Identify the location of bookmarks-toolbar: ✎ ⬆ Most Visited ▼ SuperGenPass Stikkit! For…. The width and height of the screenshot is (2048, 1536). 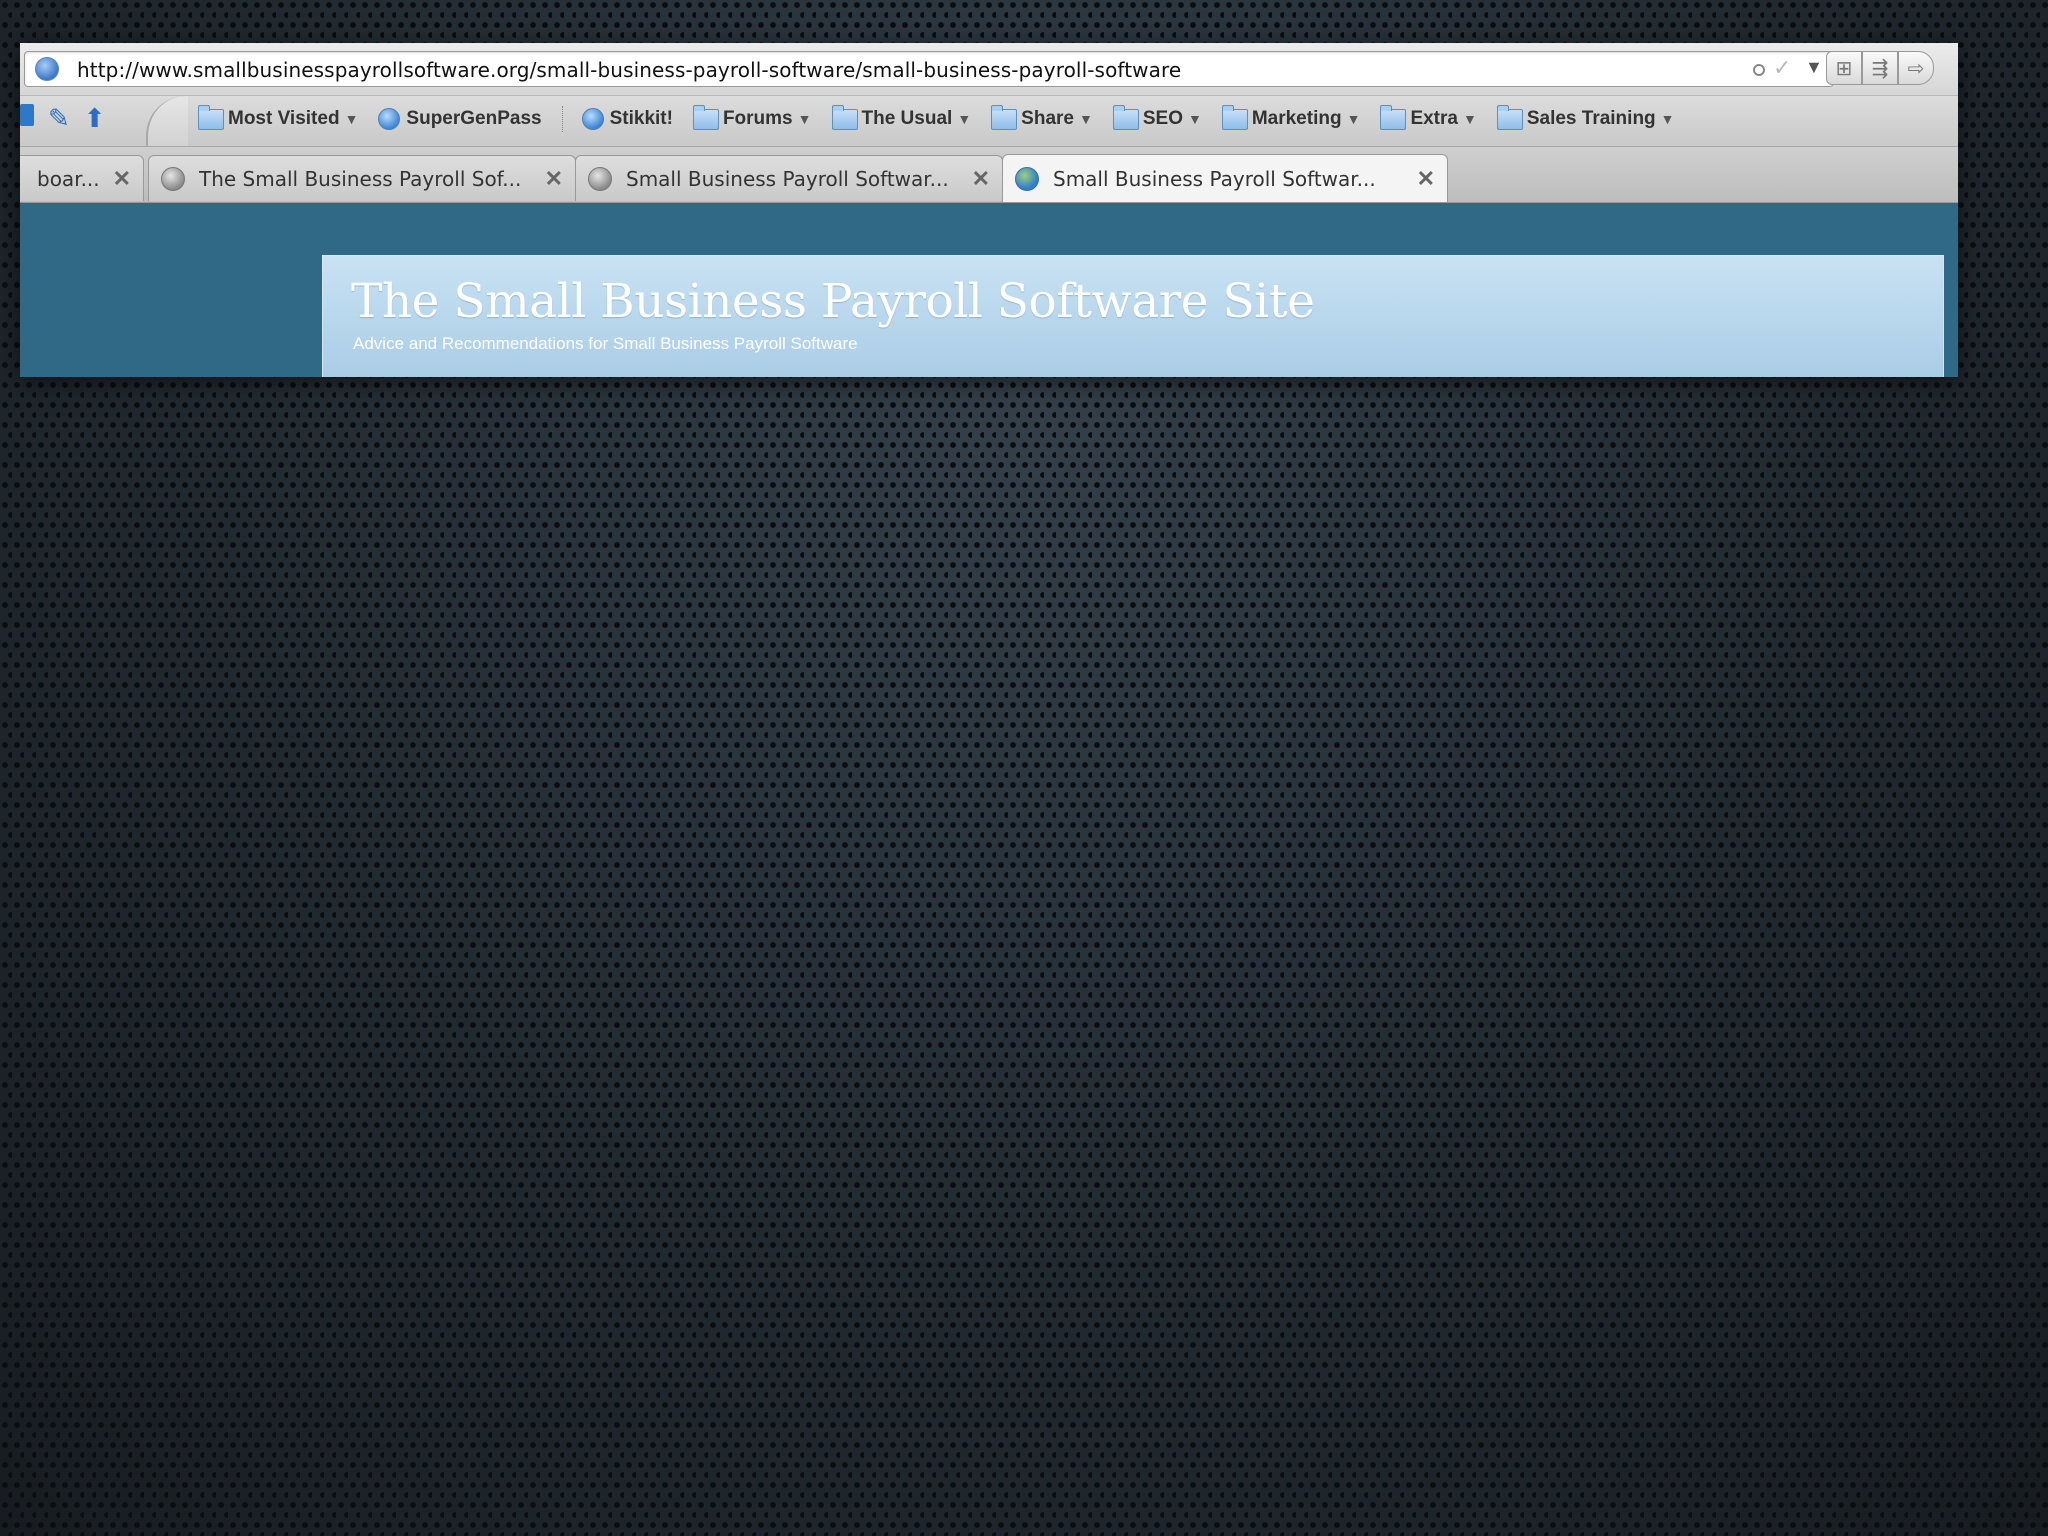
(989, 121).